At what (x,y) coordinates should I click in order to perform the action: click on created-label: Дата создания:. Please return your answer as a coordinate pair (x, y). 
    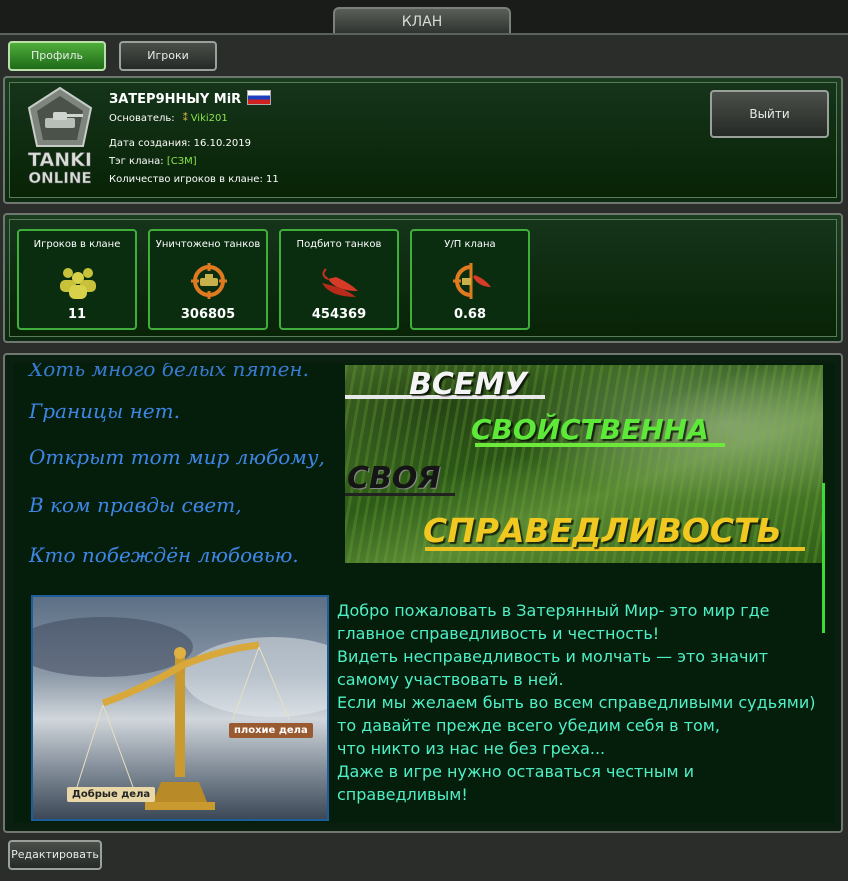
    Looking at the image, I should click on (150, 143).